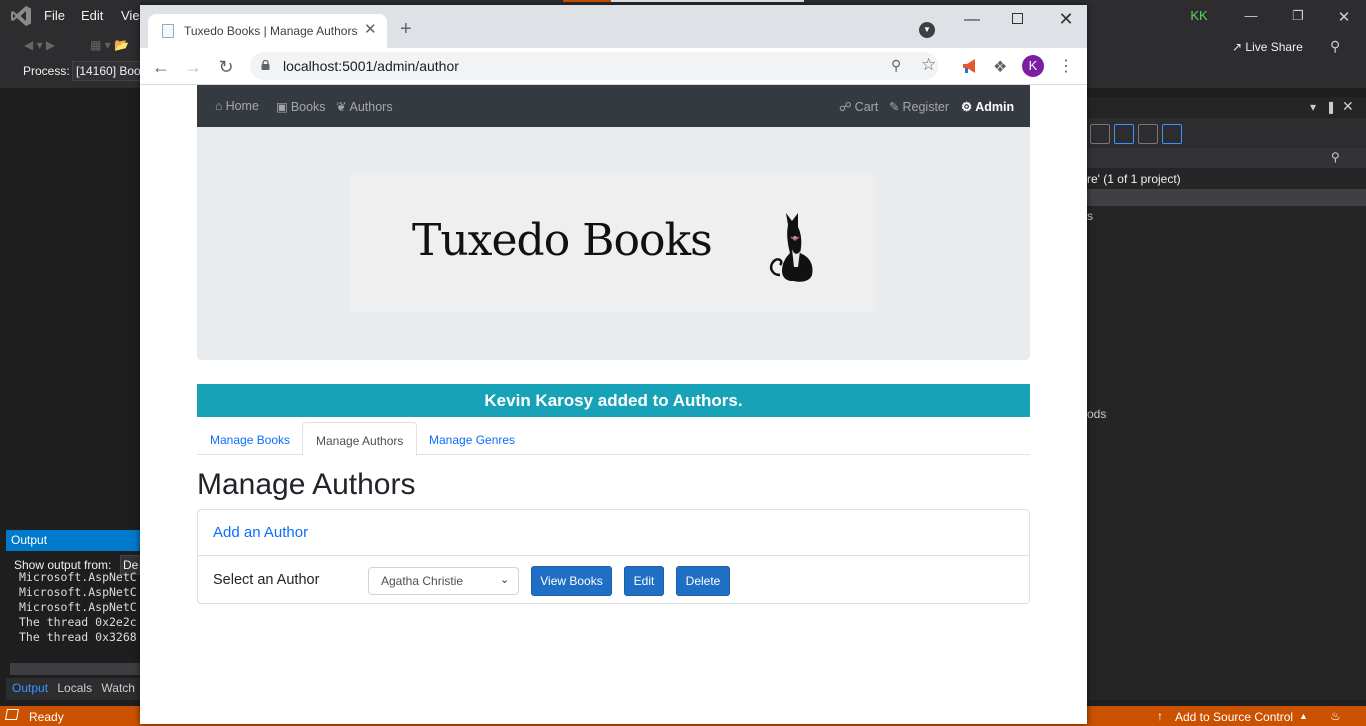  What do you see at coordinates (12, 714) in the screenshot?
I see `status-icon` at bounding box center [12, 714].